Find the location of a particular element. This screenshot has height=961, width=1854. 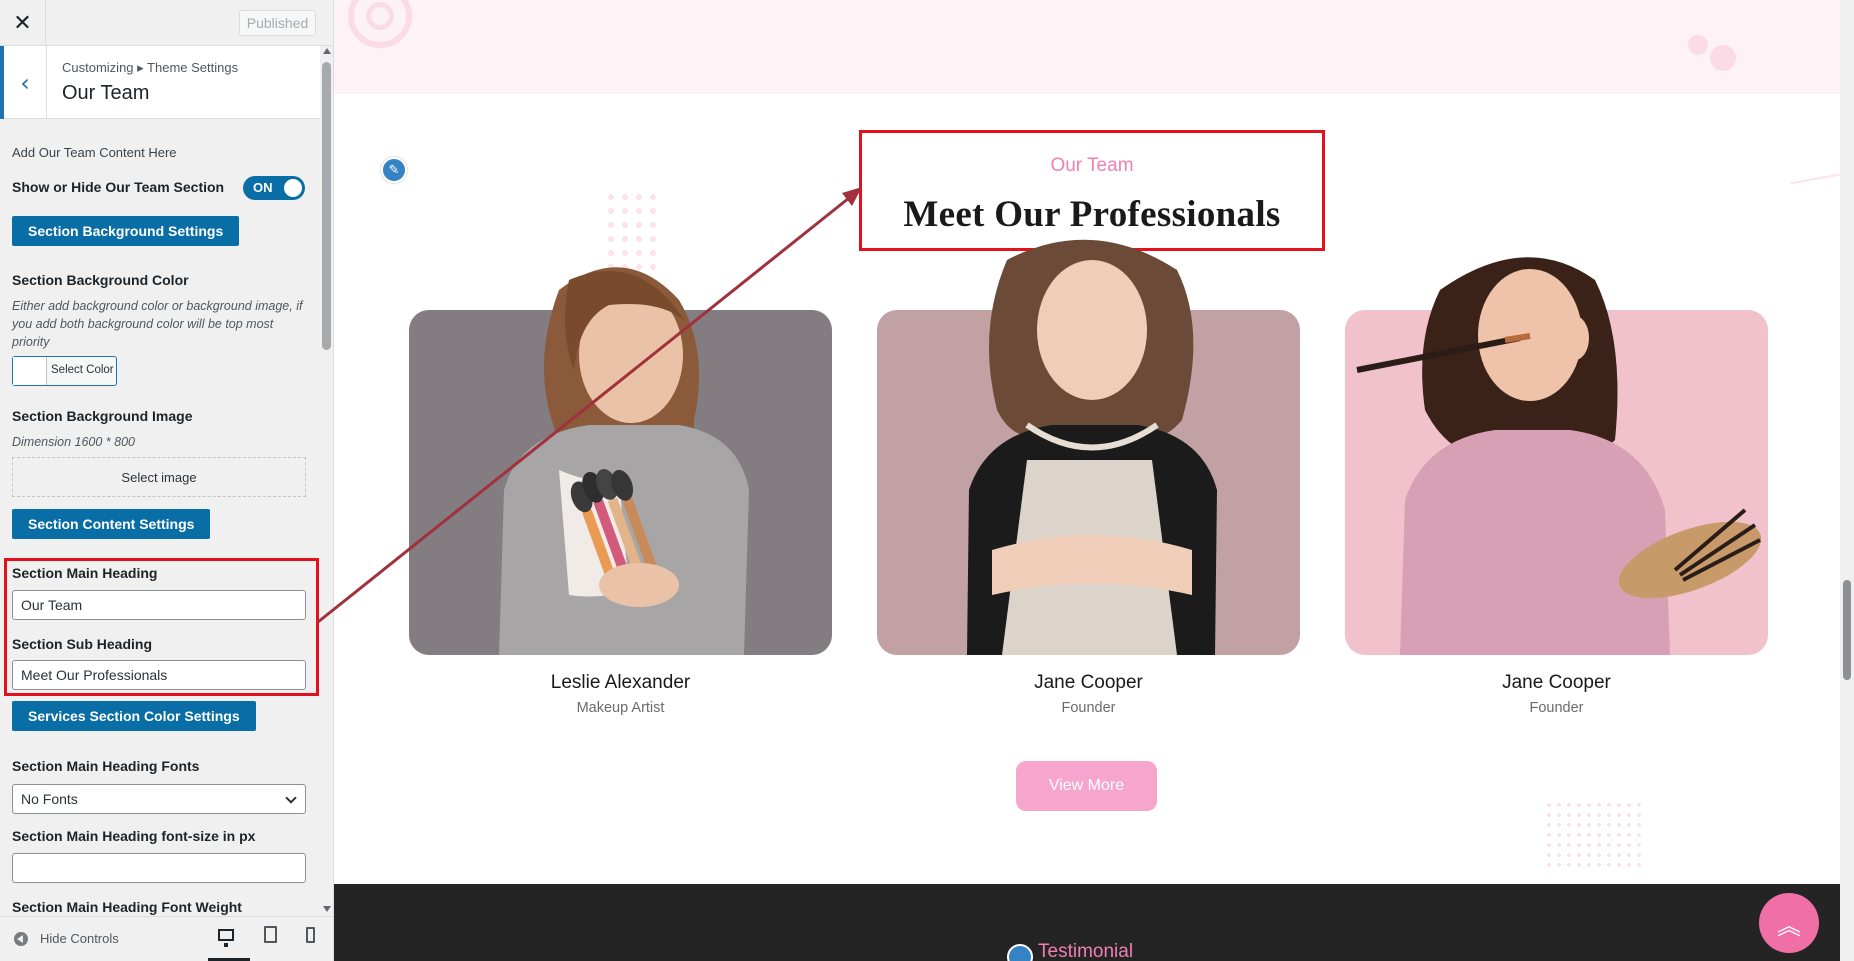

previous-section-band is located at coordinates (1087, 47).